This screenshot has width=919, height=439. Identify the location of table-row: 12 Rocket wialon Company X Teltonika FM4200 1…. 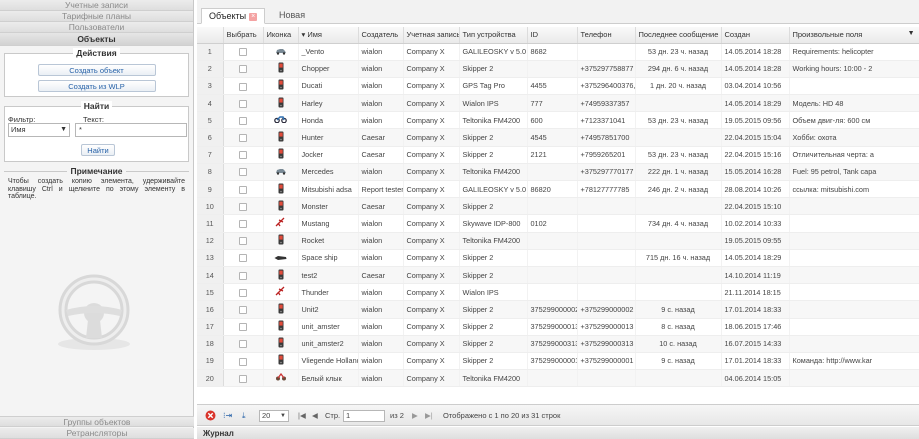
(558, 241).